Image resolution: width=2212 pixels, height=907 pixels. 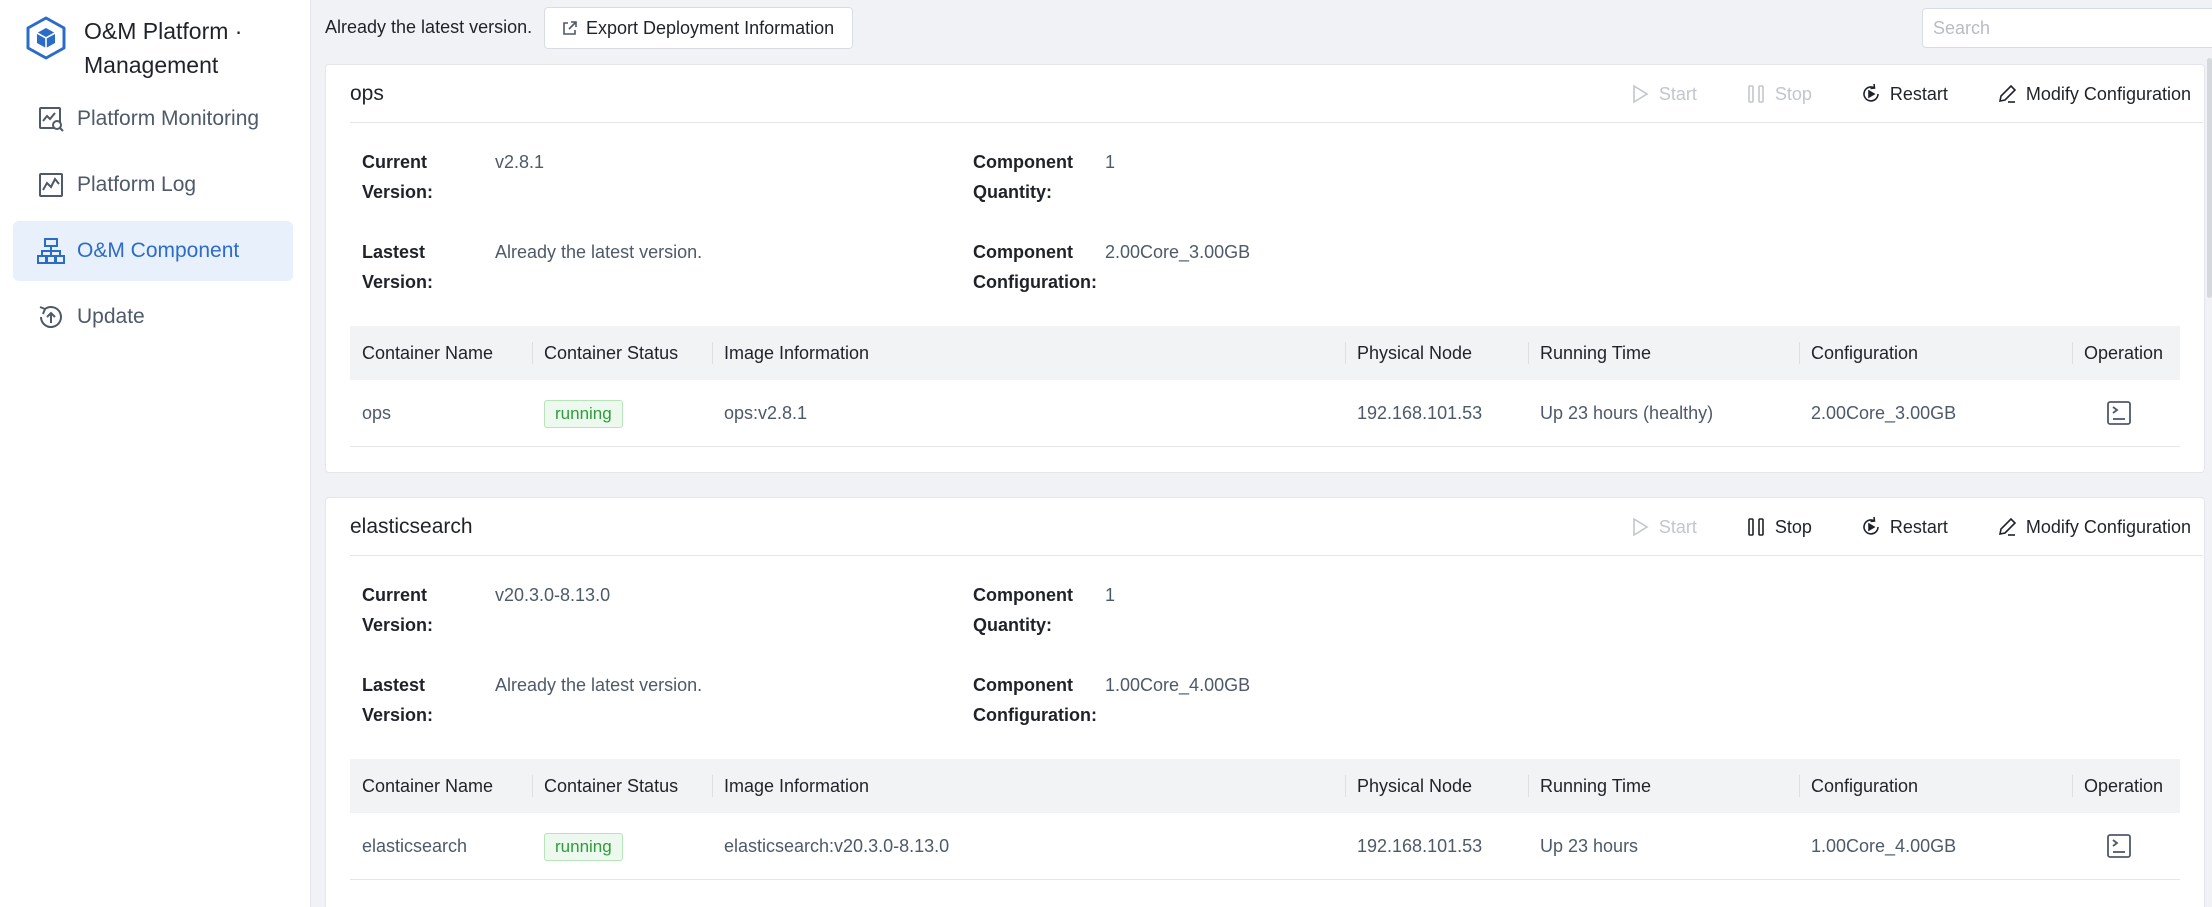 I want to click on version-status-text: Already the latest version., so click(x=429, y=27).